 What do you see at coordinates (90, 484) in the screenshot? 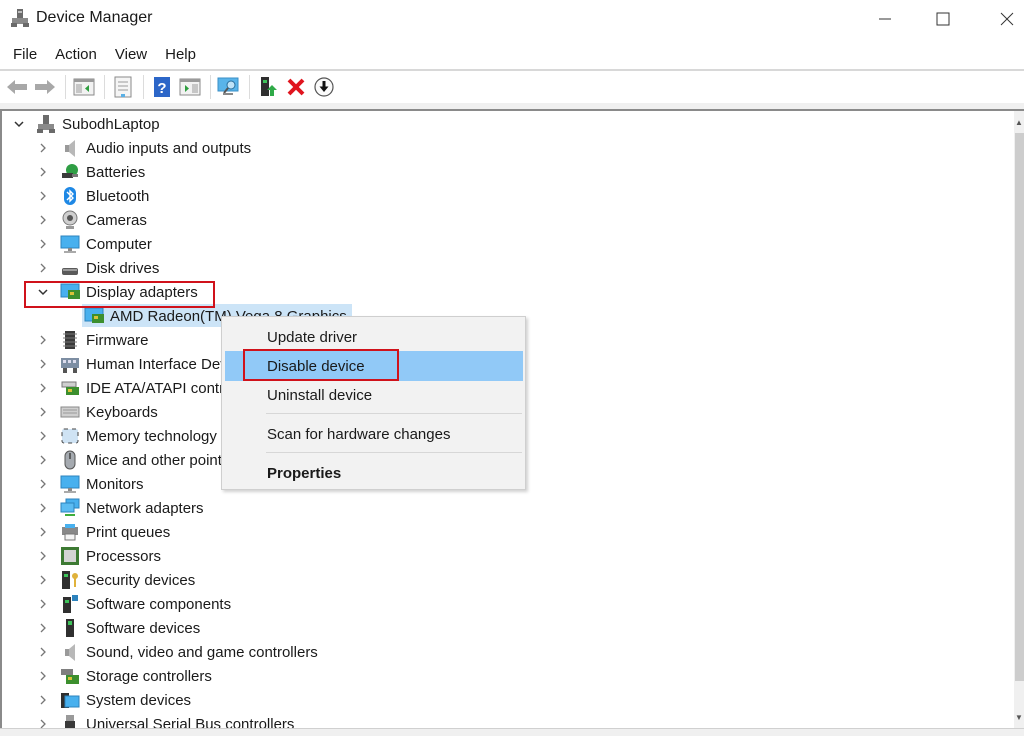
I see `tree-category-item: Monitors` at bounding box center [90, 484].